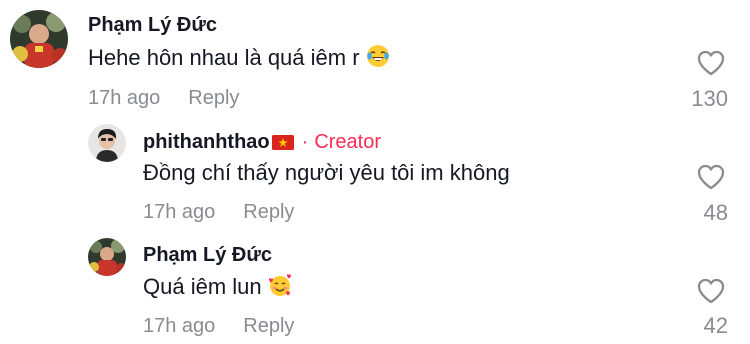  What do you see at coordinates (326, 172) in the screenshot?
I see `comment-text: Đồng chí thấy người yêu tôi im không` at bounding box center [326, 172].